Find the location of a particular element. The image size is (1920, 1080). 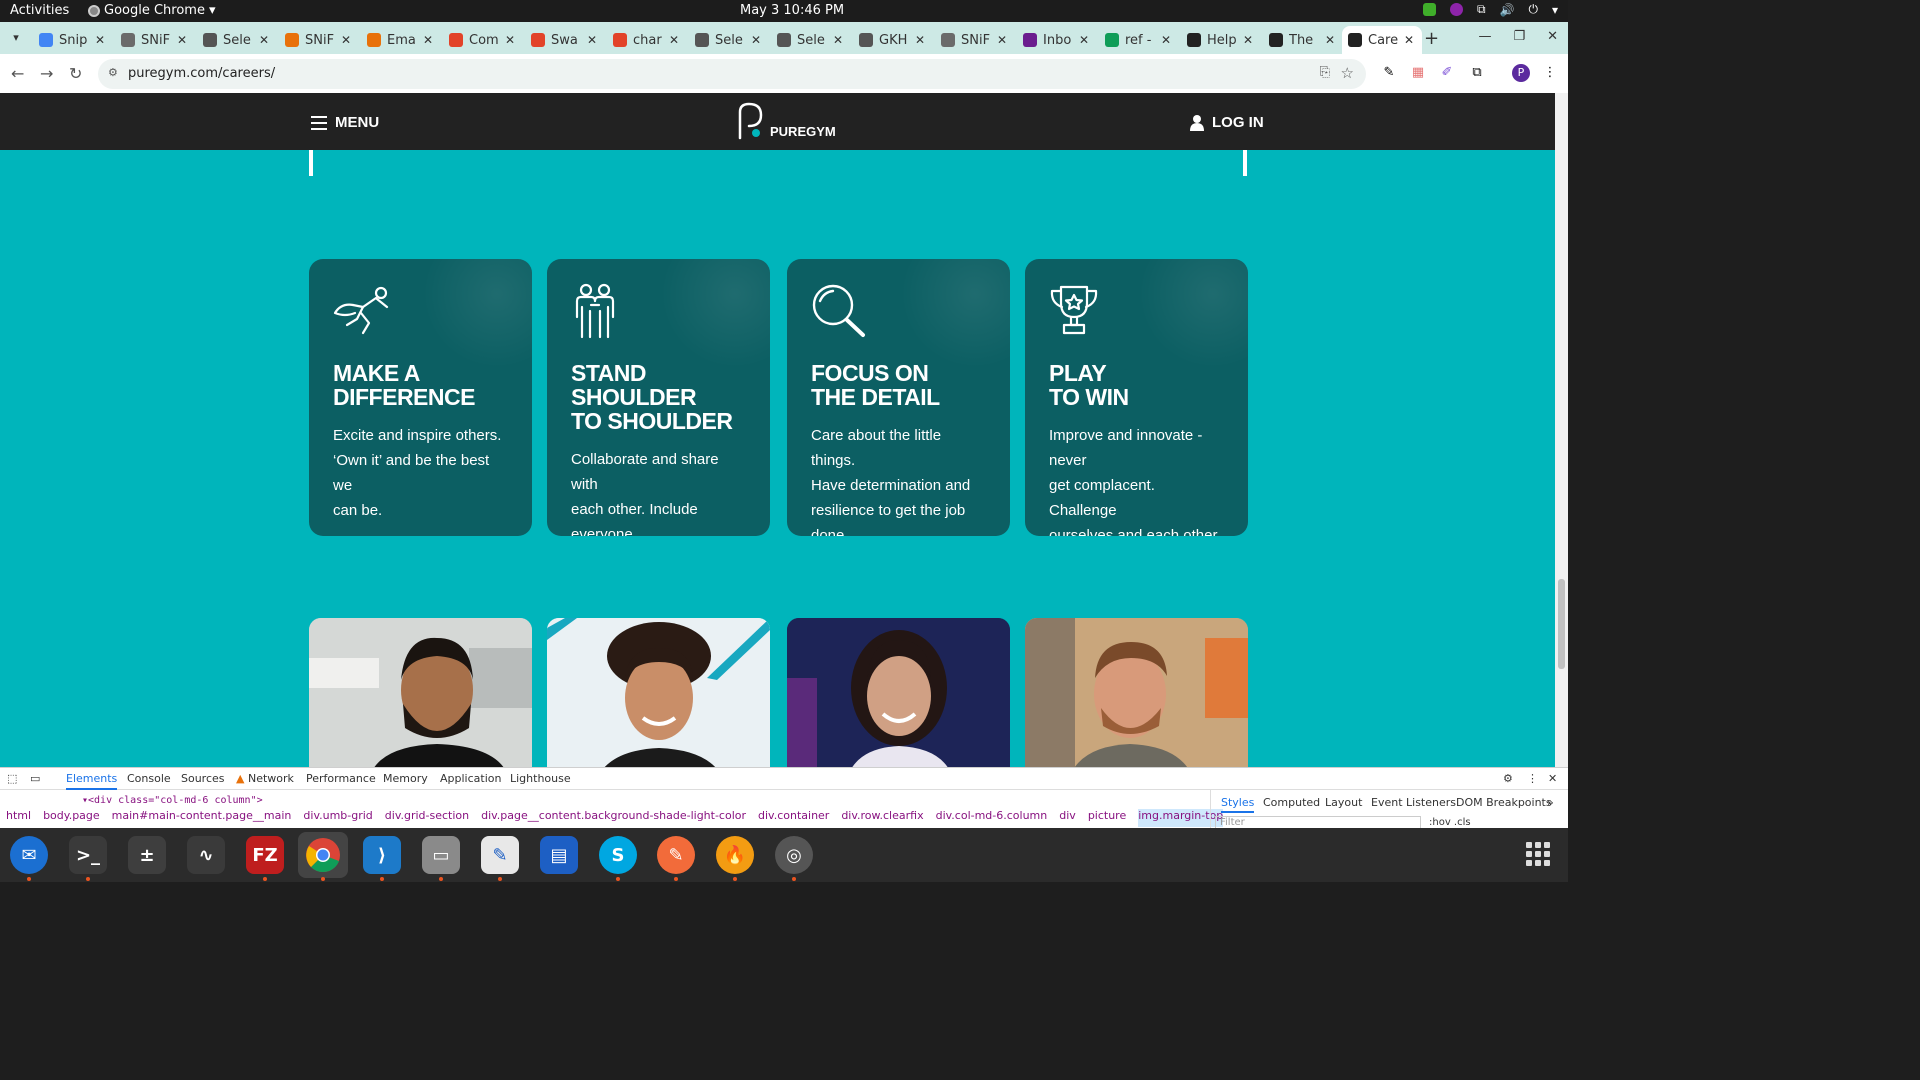

install-app-icon: ⎘ is located at coordinates (1325, 72).